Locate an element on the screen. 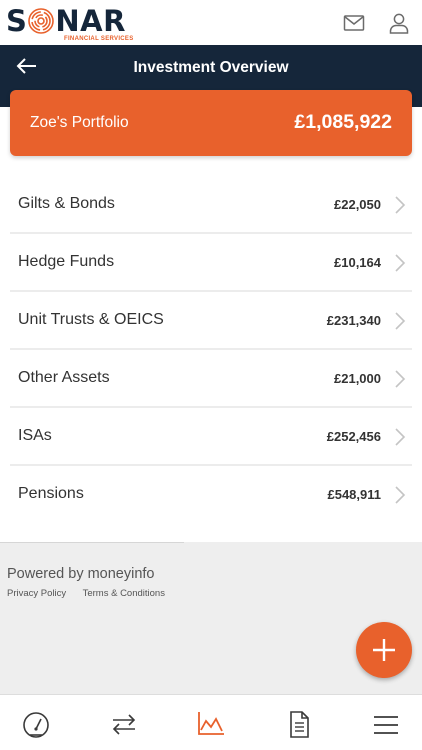 The width and height of the screenshot is (422, 750). bottom-nav is located at coordinates (211, 722).